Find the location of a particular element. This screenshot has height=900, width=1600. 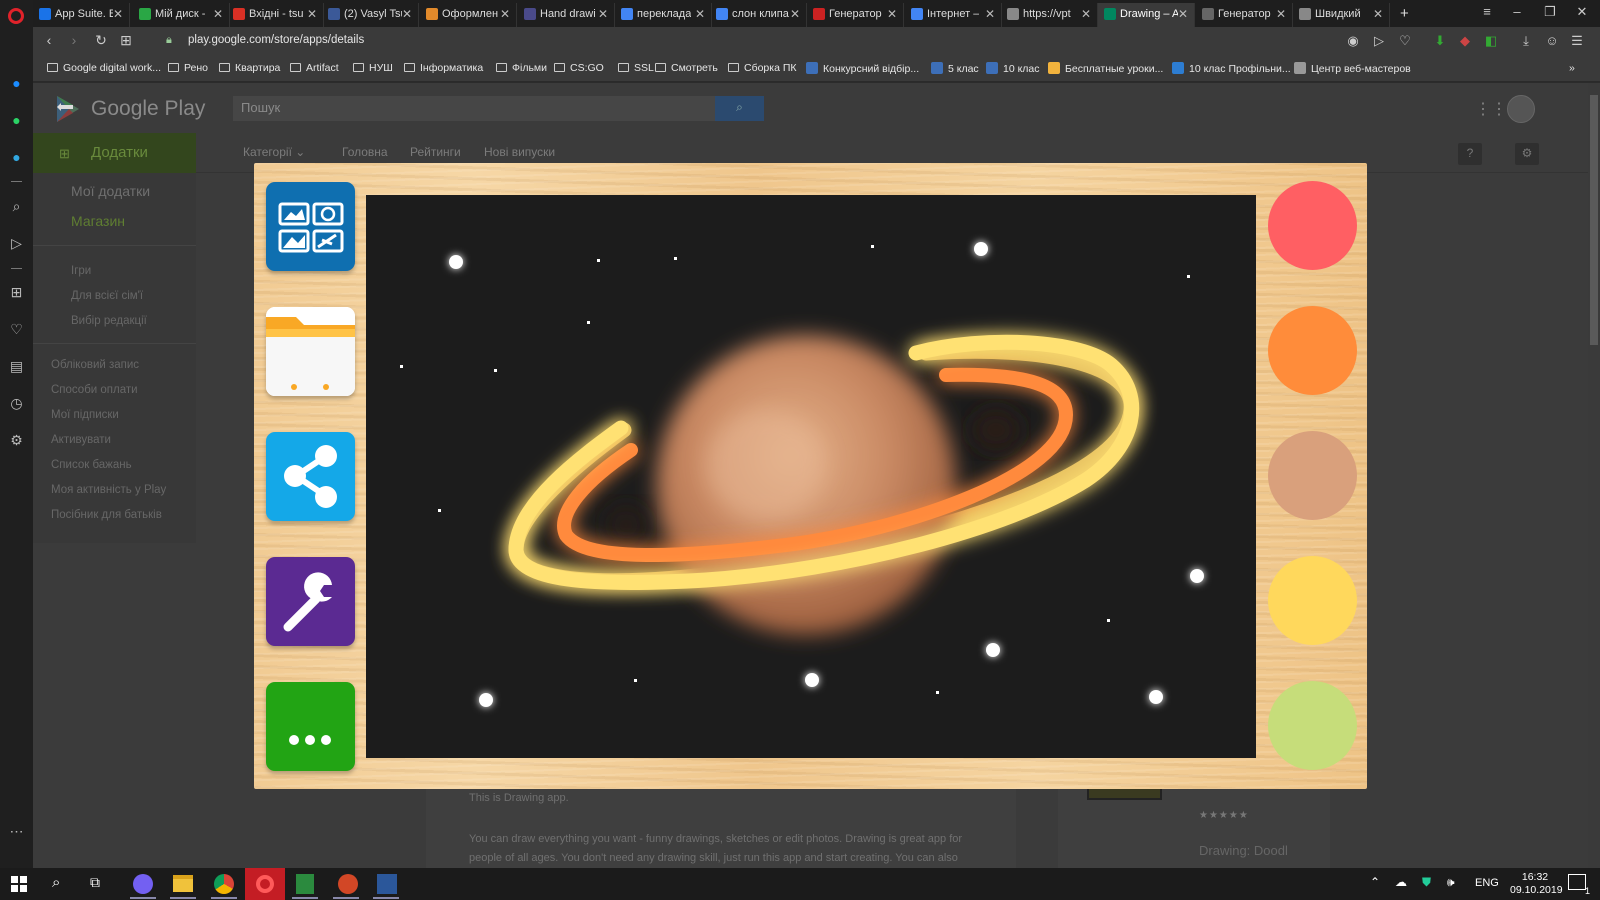

history-icon: ◷ is located at coordinates (16, 403).